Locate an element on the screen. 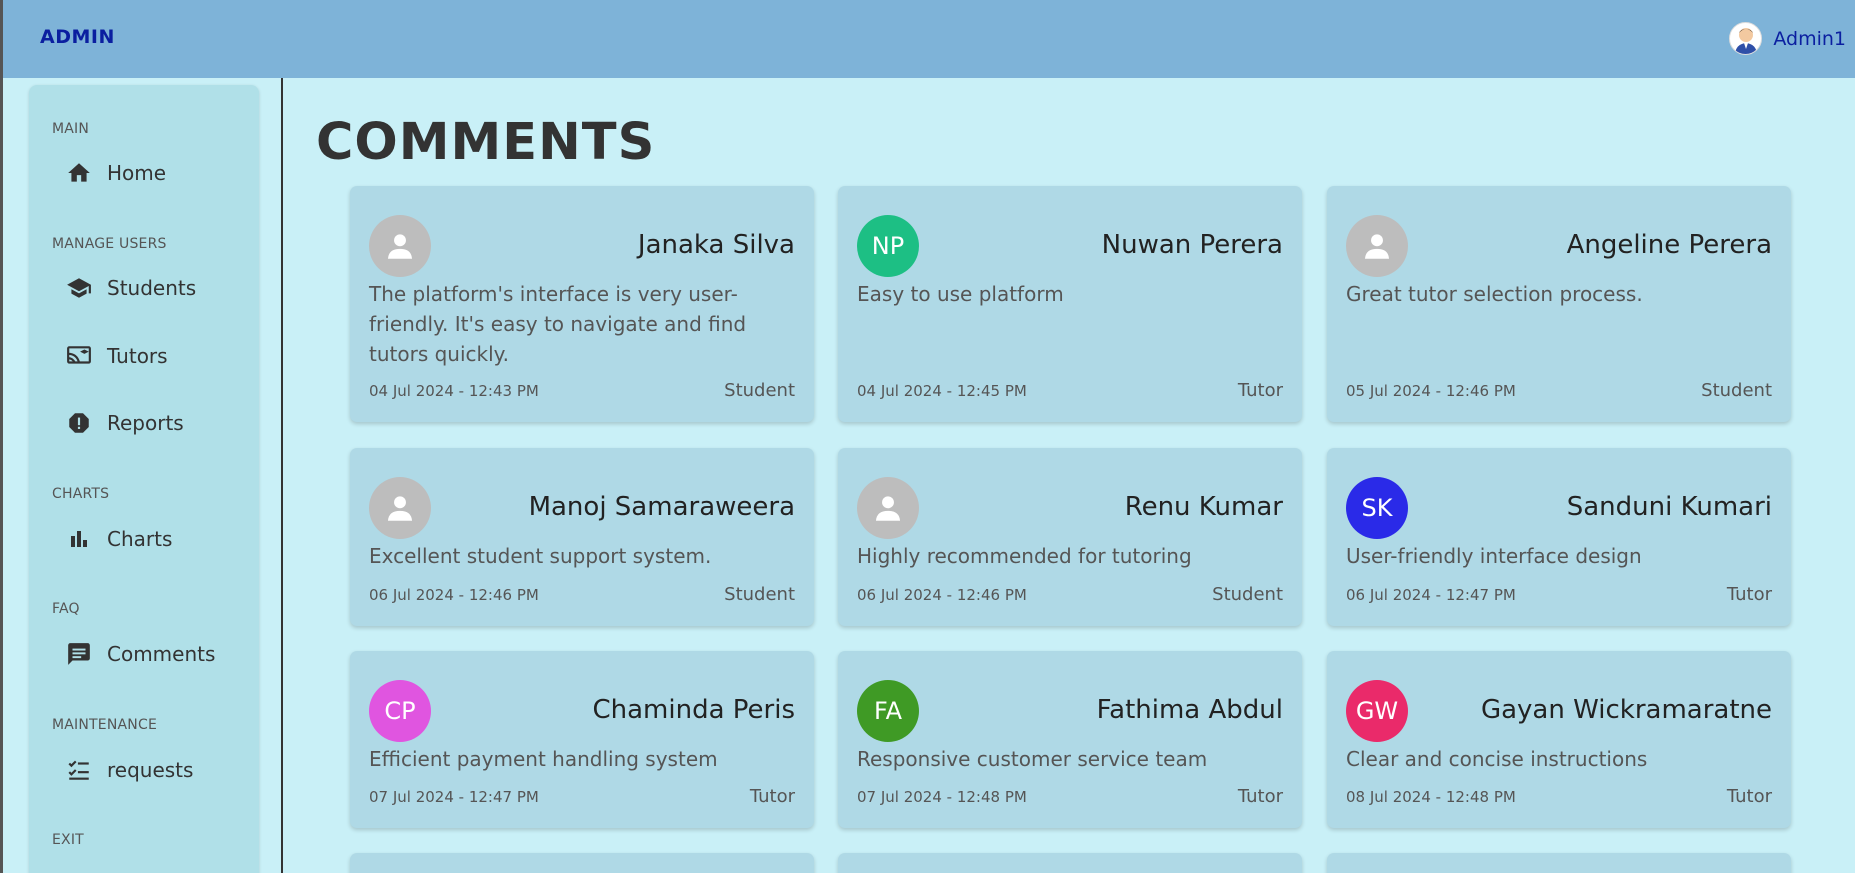 This screenshot has width=1855, height=873. comment-date: 08 Jul 2024 - 12:48 PM is located at coordinates (1431, 797).